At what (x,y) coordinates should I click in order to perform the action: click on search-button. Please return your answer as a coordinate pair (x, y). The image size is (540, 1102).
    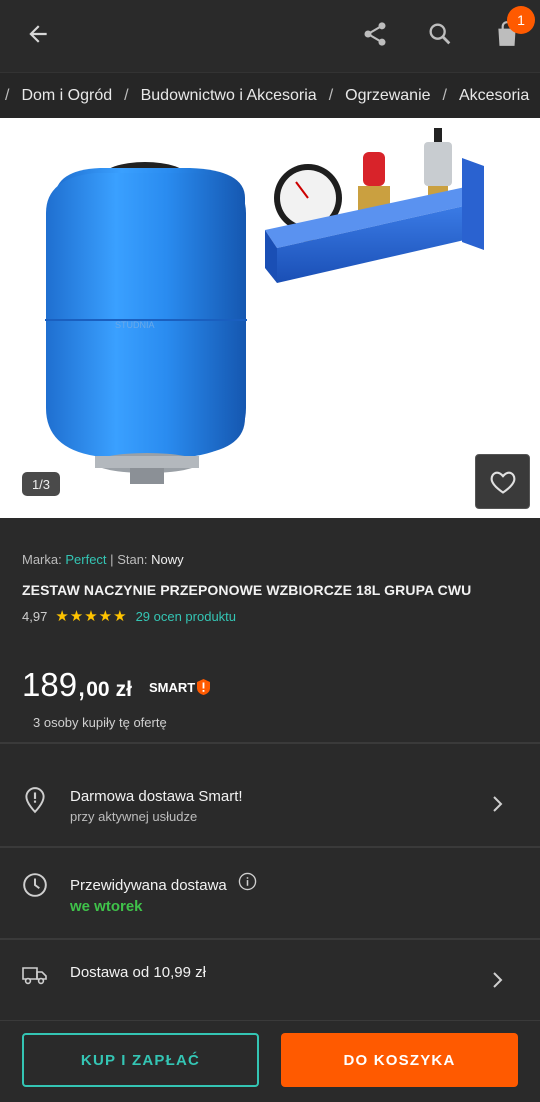
    Looking at the image, I should click on (440, 34).